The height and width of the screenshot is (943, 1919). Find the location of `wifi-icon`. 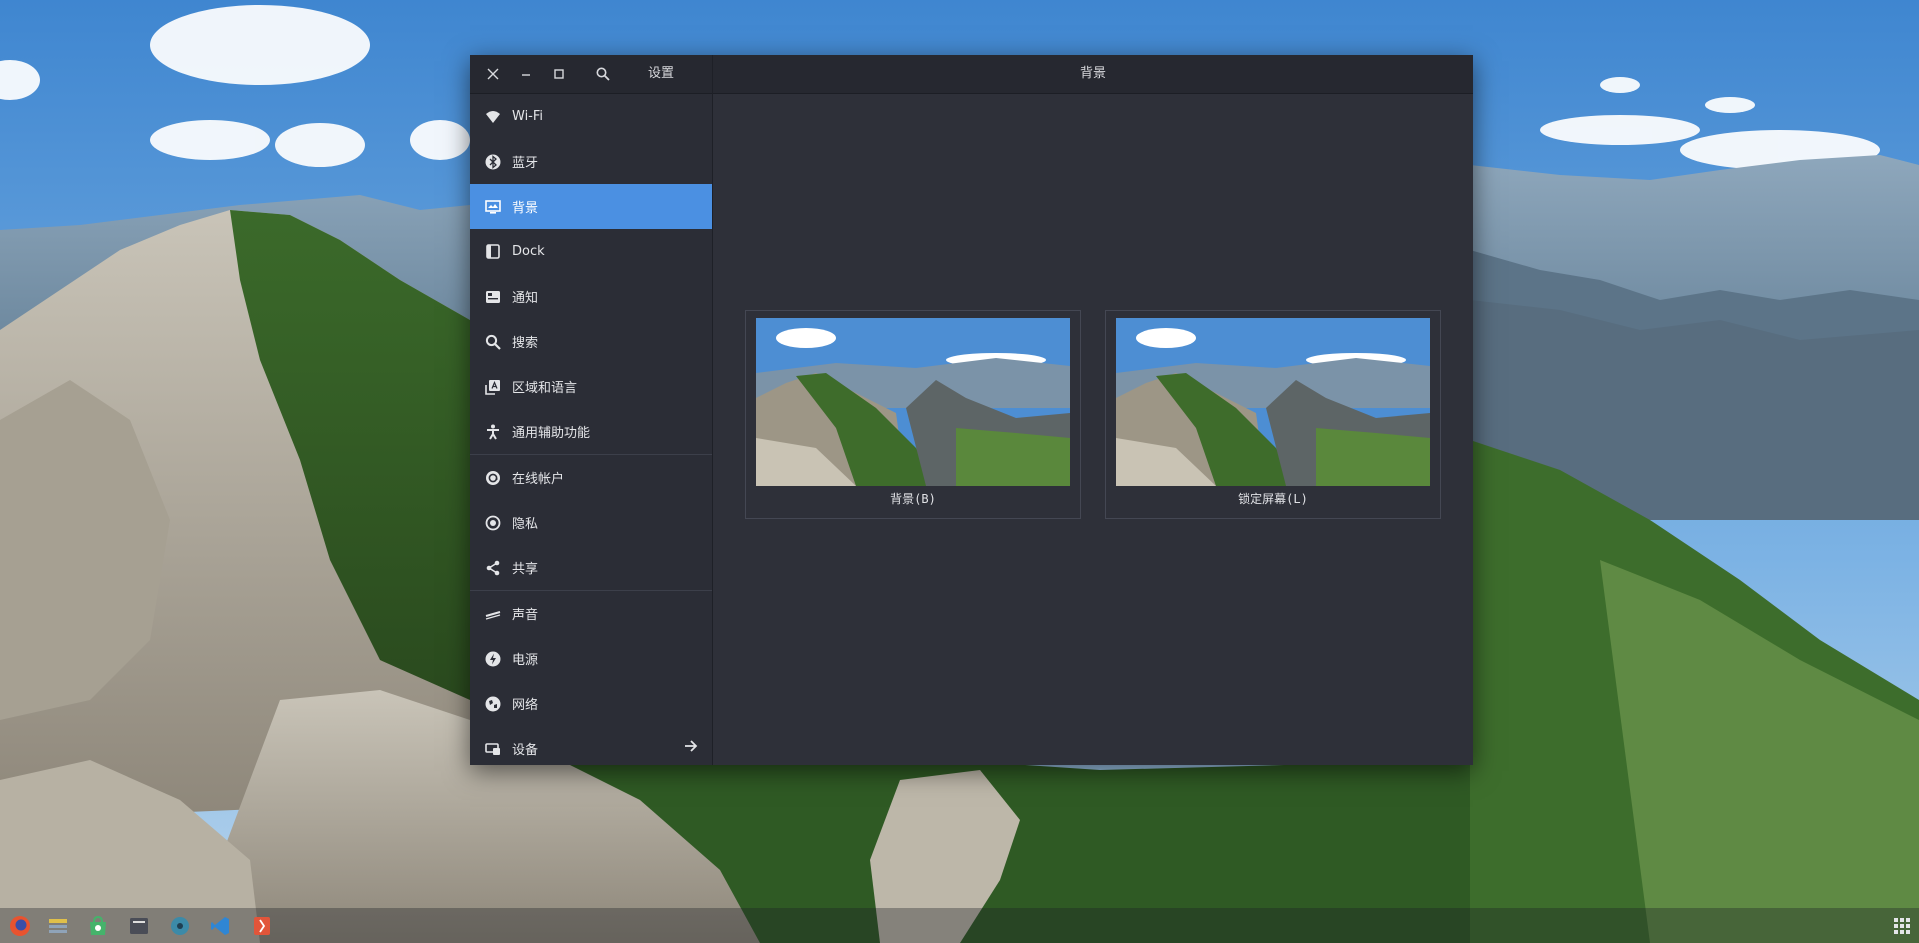

wifi-icon is located at coordinates (493, 117).